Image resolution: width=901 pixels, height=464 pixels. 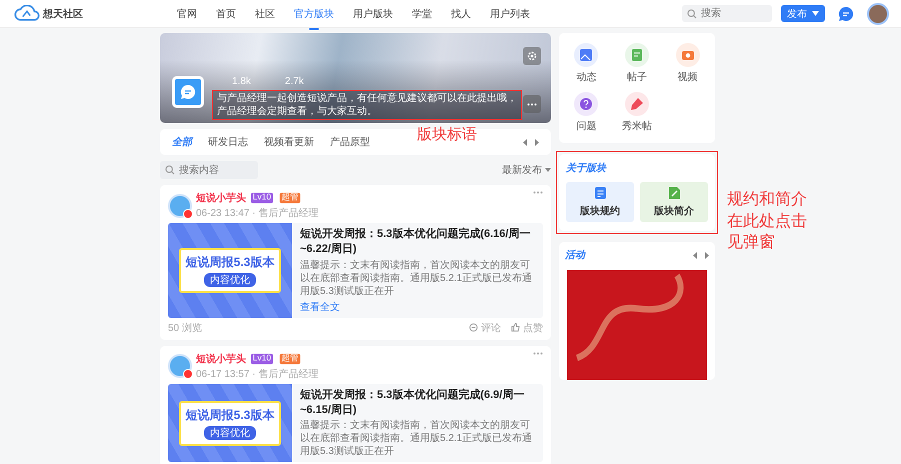 I want to click on user-avatar, so click(x=878, y=13).